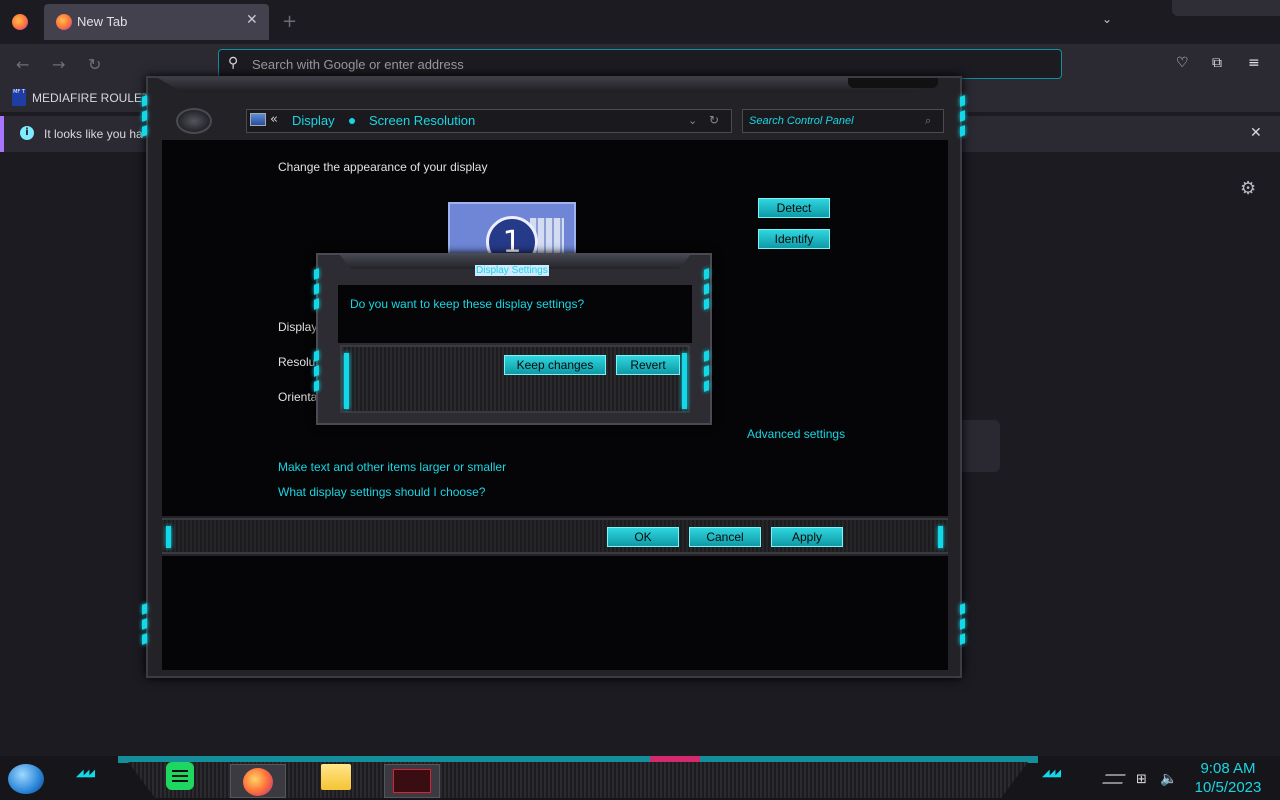  I want to click on breadcrumb-display: Display, so click(313, 120).